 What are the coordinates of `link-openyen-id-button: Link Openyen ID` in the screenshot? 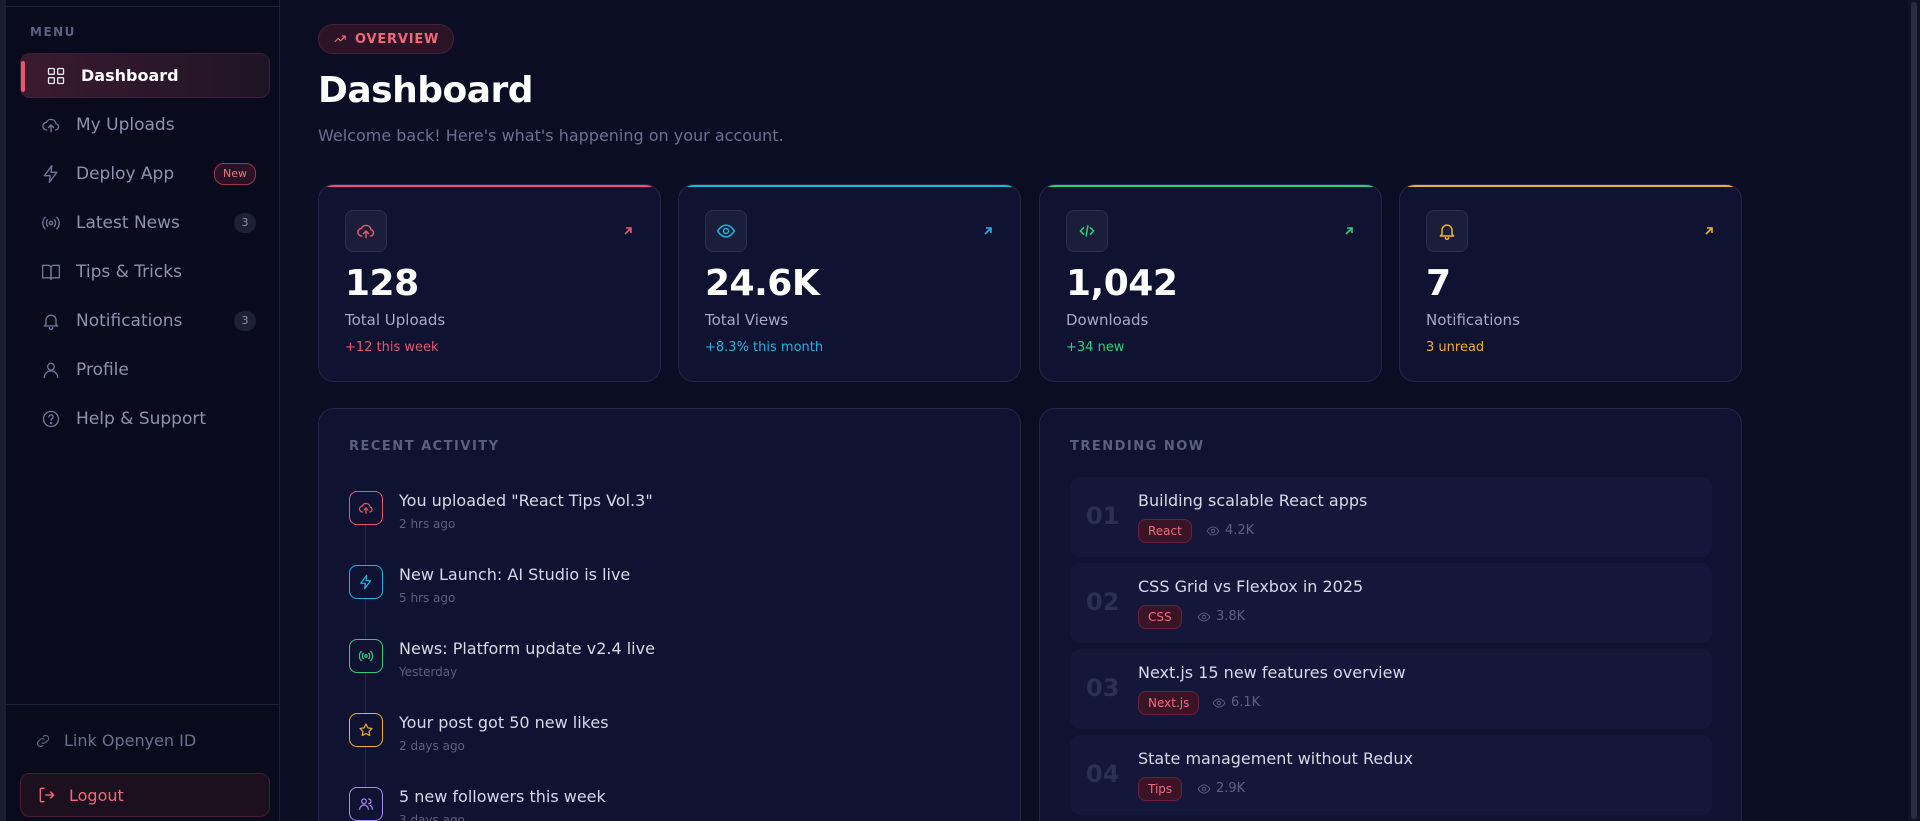 It's located at (115, 740).